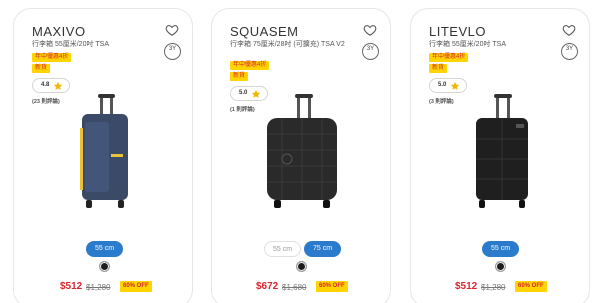  I want to click on original-price: $1,680, so click(294, 287).